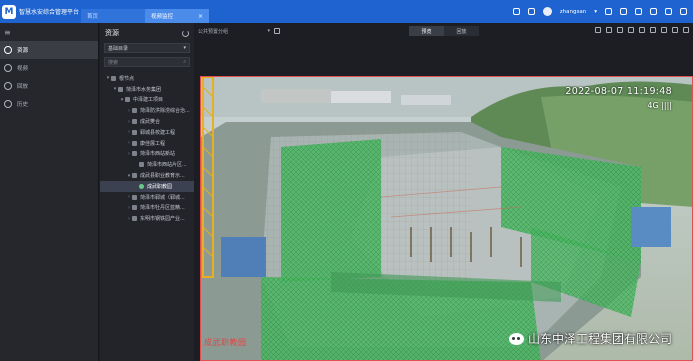 The height and width of the screenshot is (361, 693). I want to click on tree-item-label: 中泽建工项目, so click(148, 100).